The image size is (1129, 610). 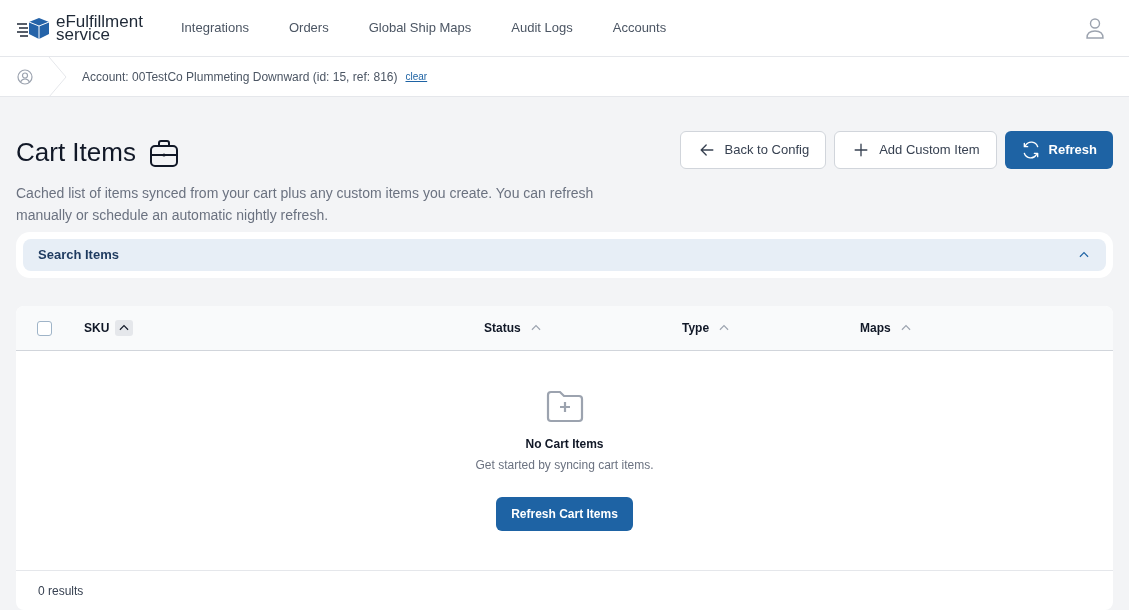 I want to click on results-count: 0 results, so click(x=61, y=591).